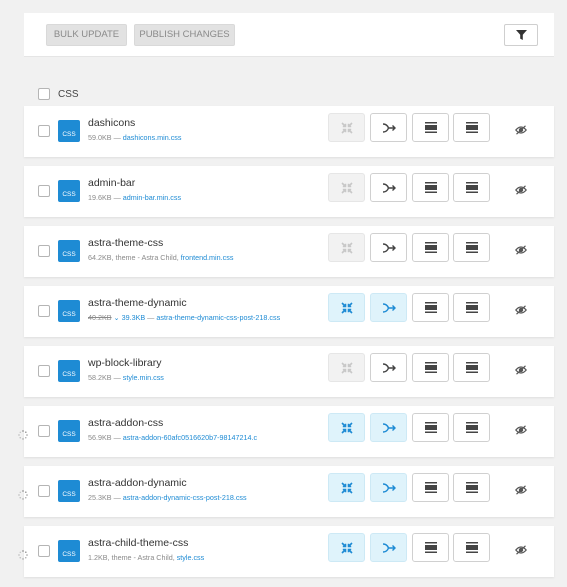 The image size is (567, 587). I want to click on asset-handle: astra-theme-css, so click(126, 243).